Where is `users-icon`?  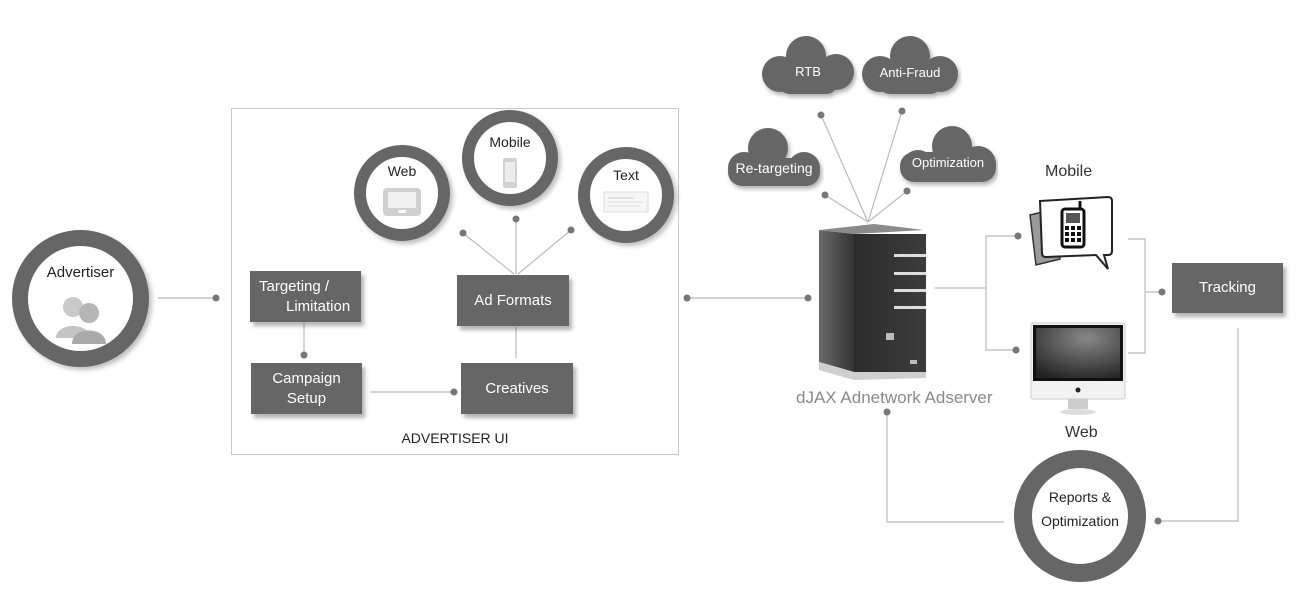
users-icon is located at coordinates (81, 320).